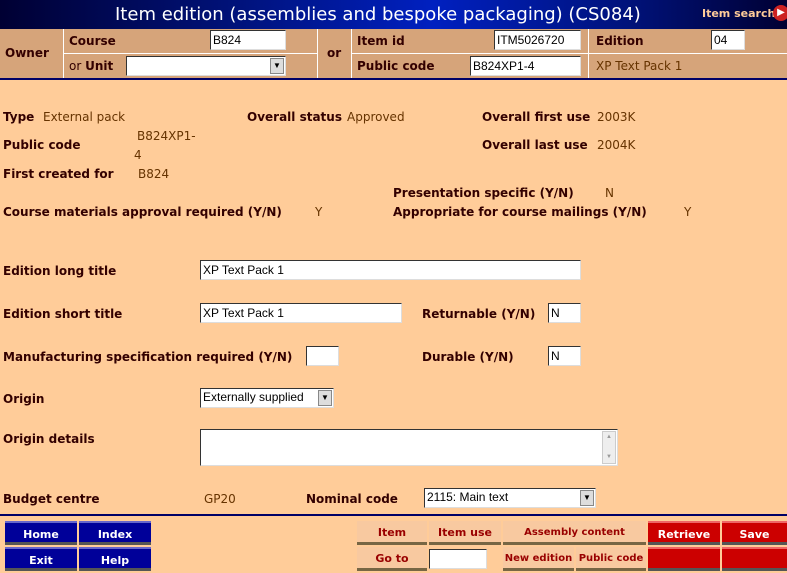 This screenshot has height=573, width=787. What do you see at coordinates (639, 66) in the screenshot?
I see `edition-title: XP Text Pack 1` at bounding box center [639, 66].